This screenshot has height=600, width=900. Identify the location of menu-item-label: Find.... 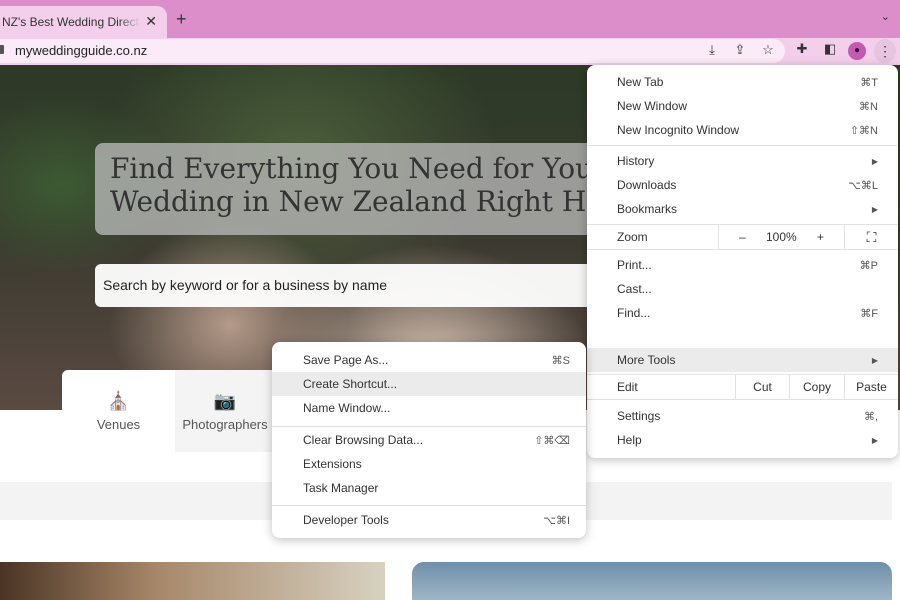
(634, 313).